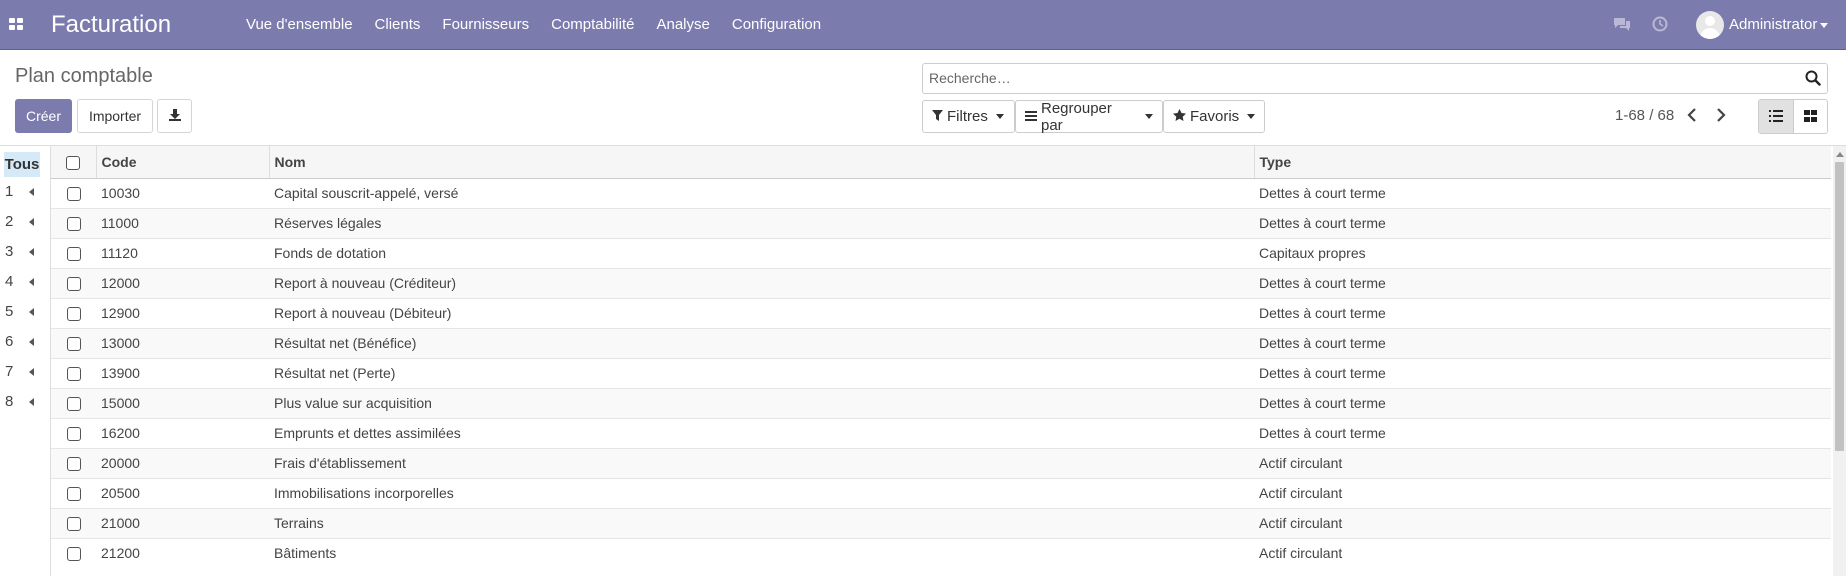  Describe the element at coordinates (941, 252) in the screenshot. I see `table-row: 11120 Fonds de dotation Capitaux propres` at that location.